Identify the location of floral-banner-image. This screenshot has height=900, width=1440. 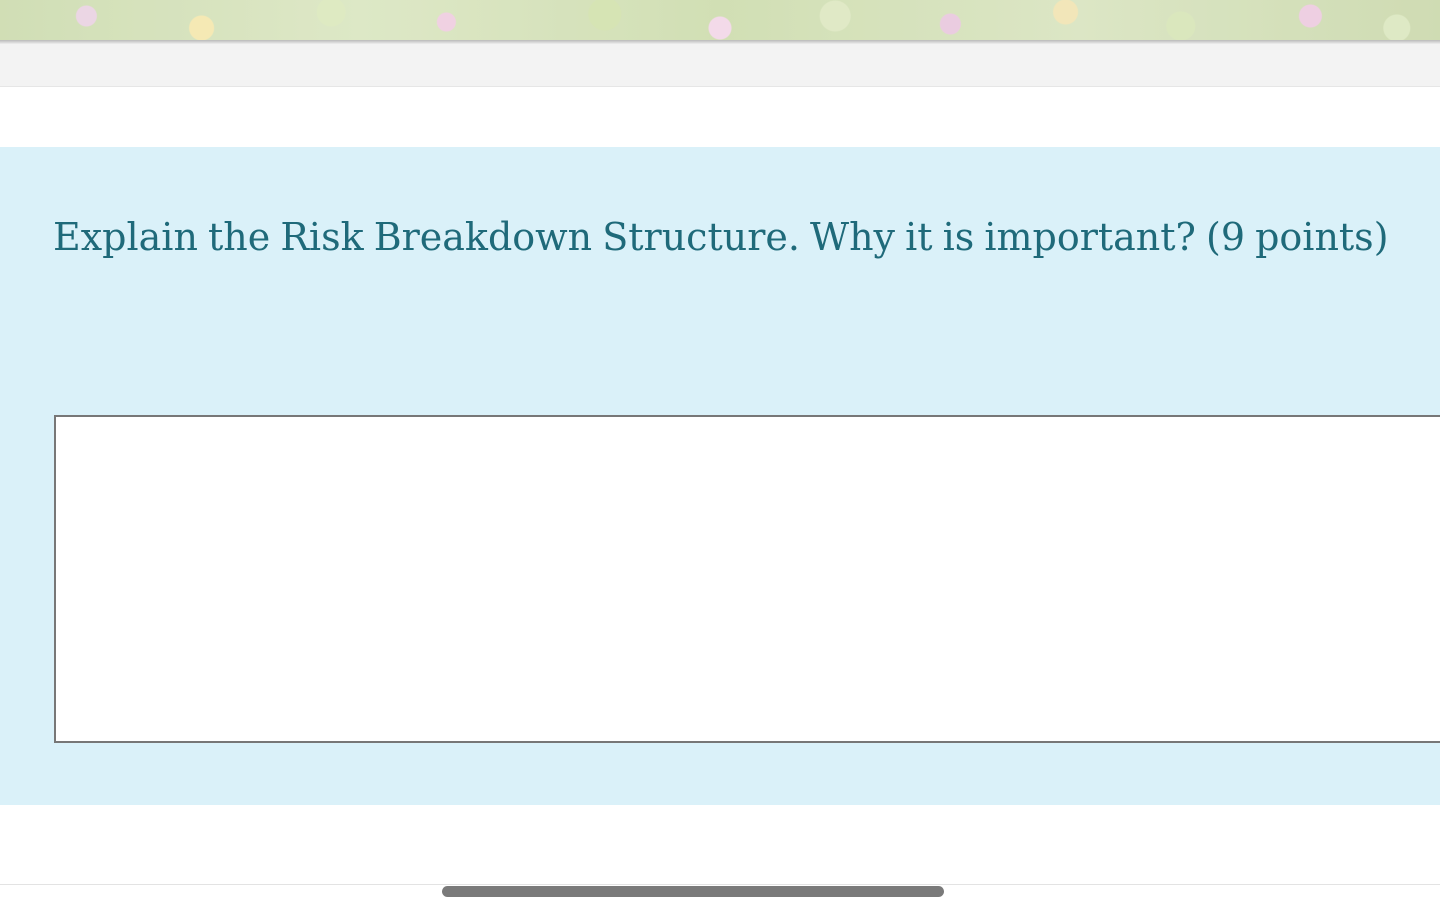
(720, 20).